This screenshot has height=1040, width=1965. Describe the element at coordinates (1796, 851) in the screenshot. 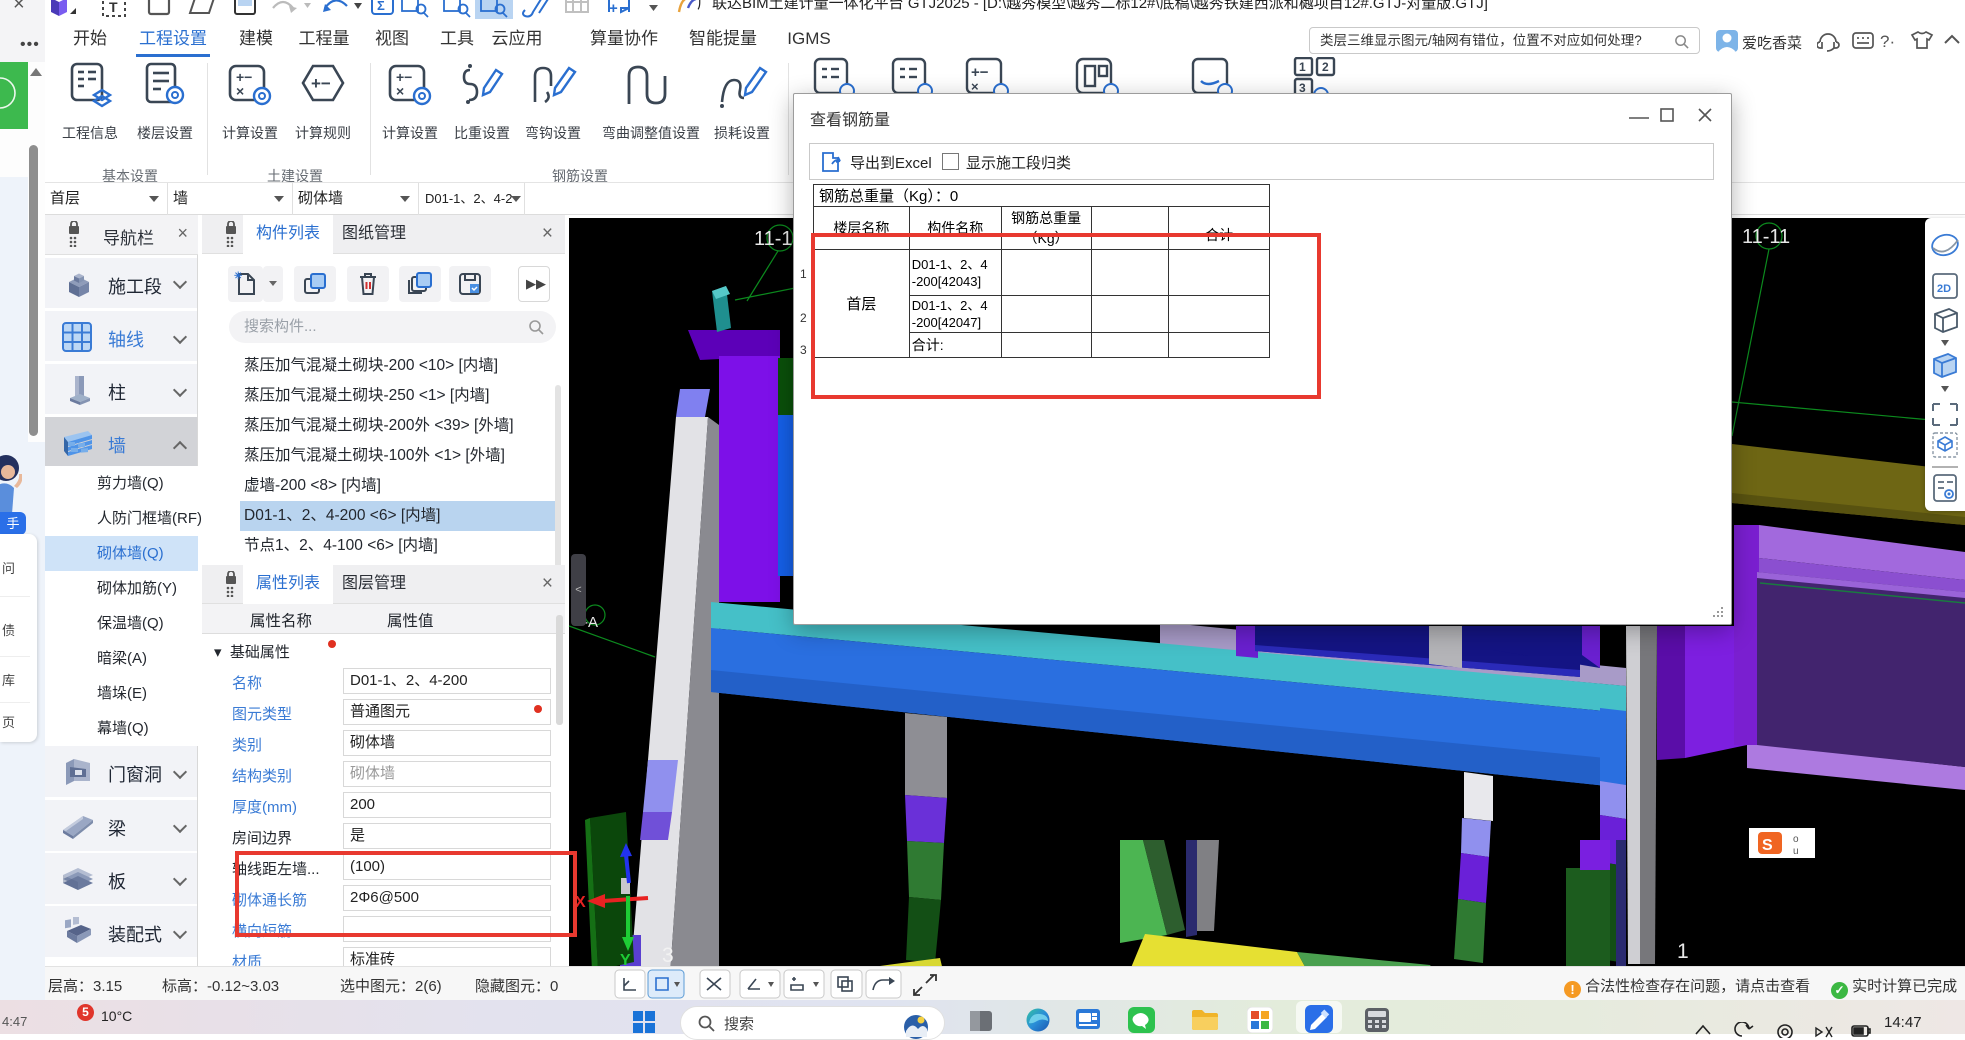

I see `svg-text: u` at that location.